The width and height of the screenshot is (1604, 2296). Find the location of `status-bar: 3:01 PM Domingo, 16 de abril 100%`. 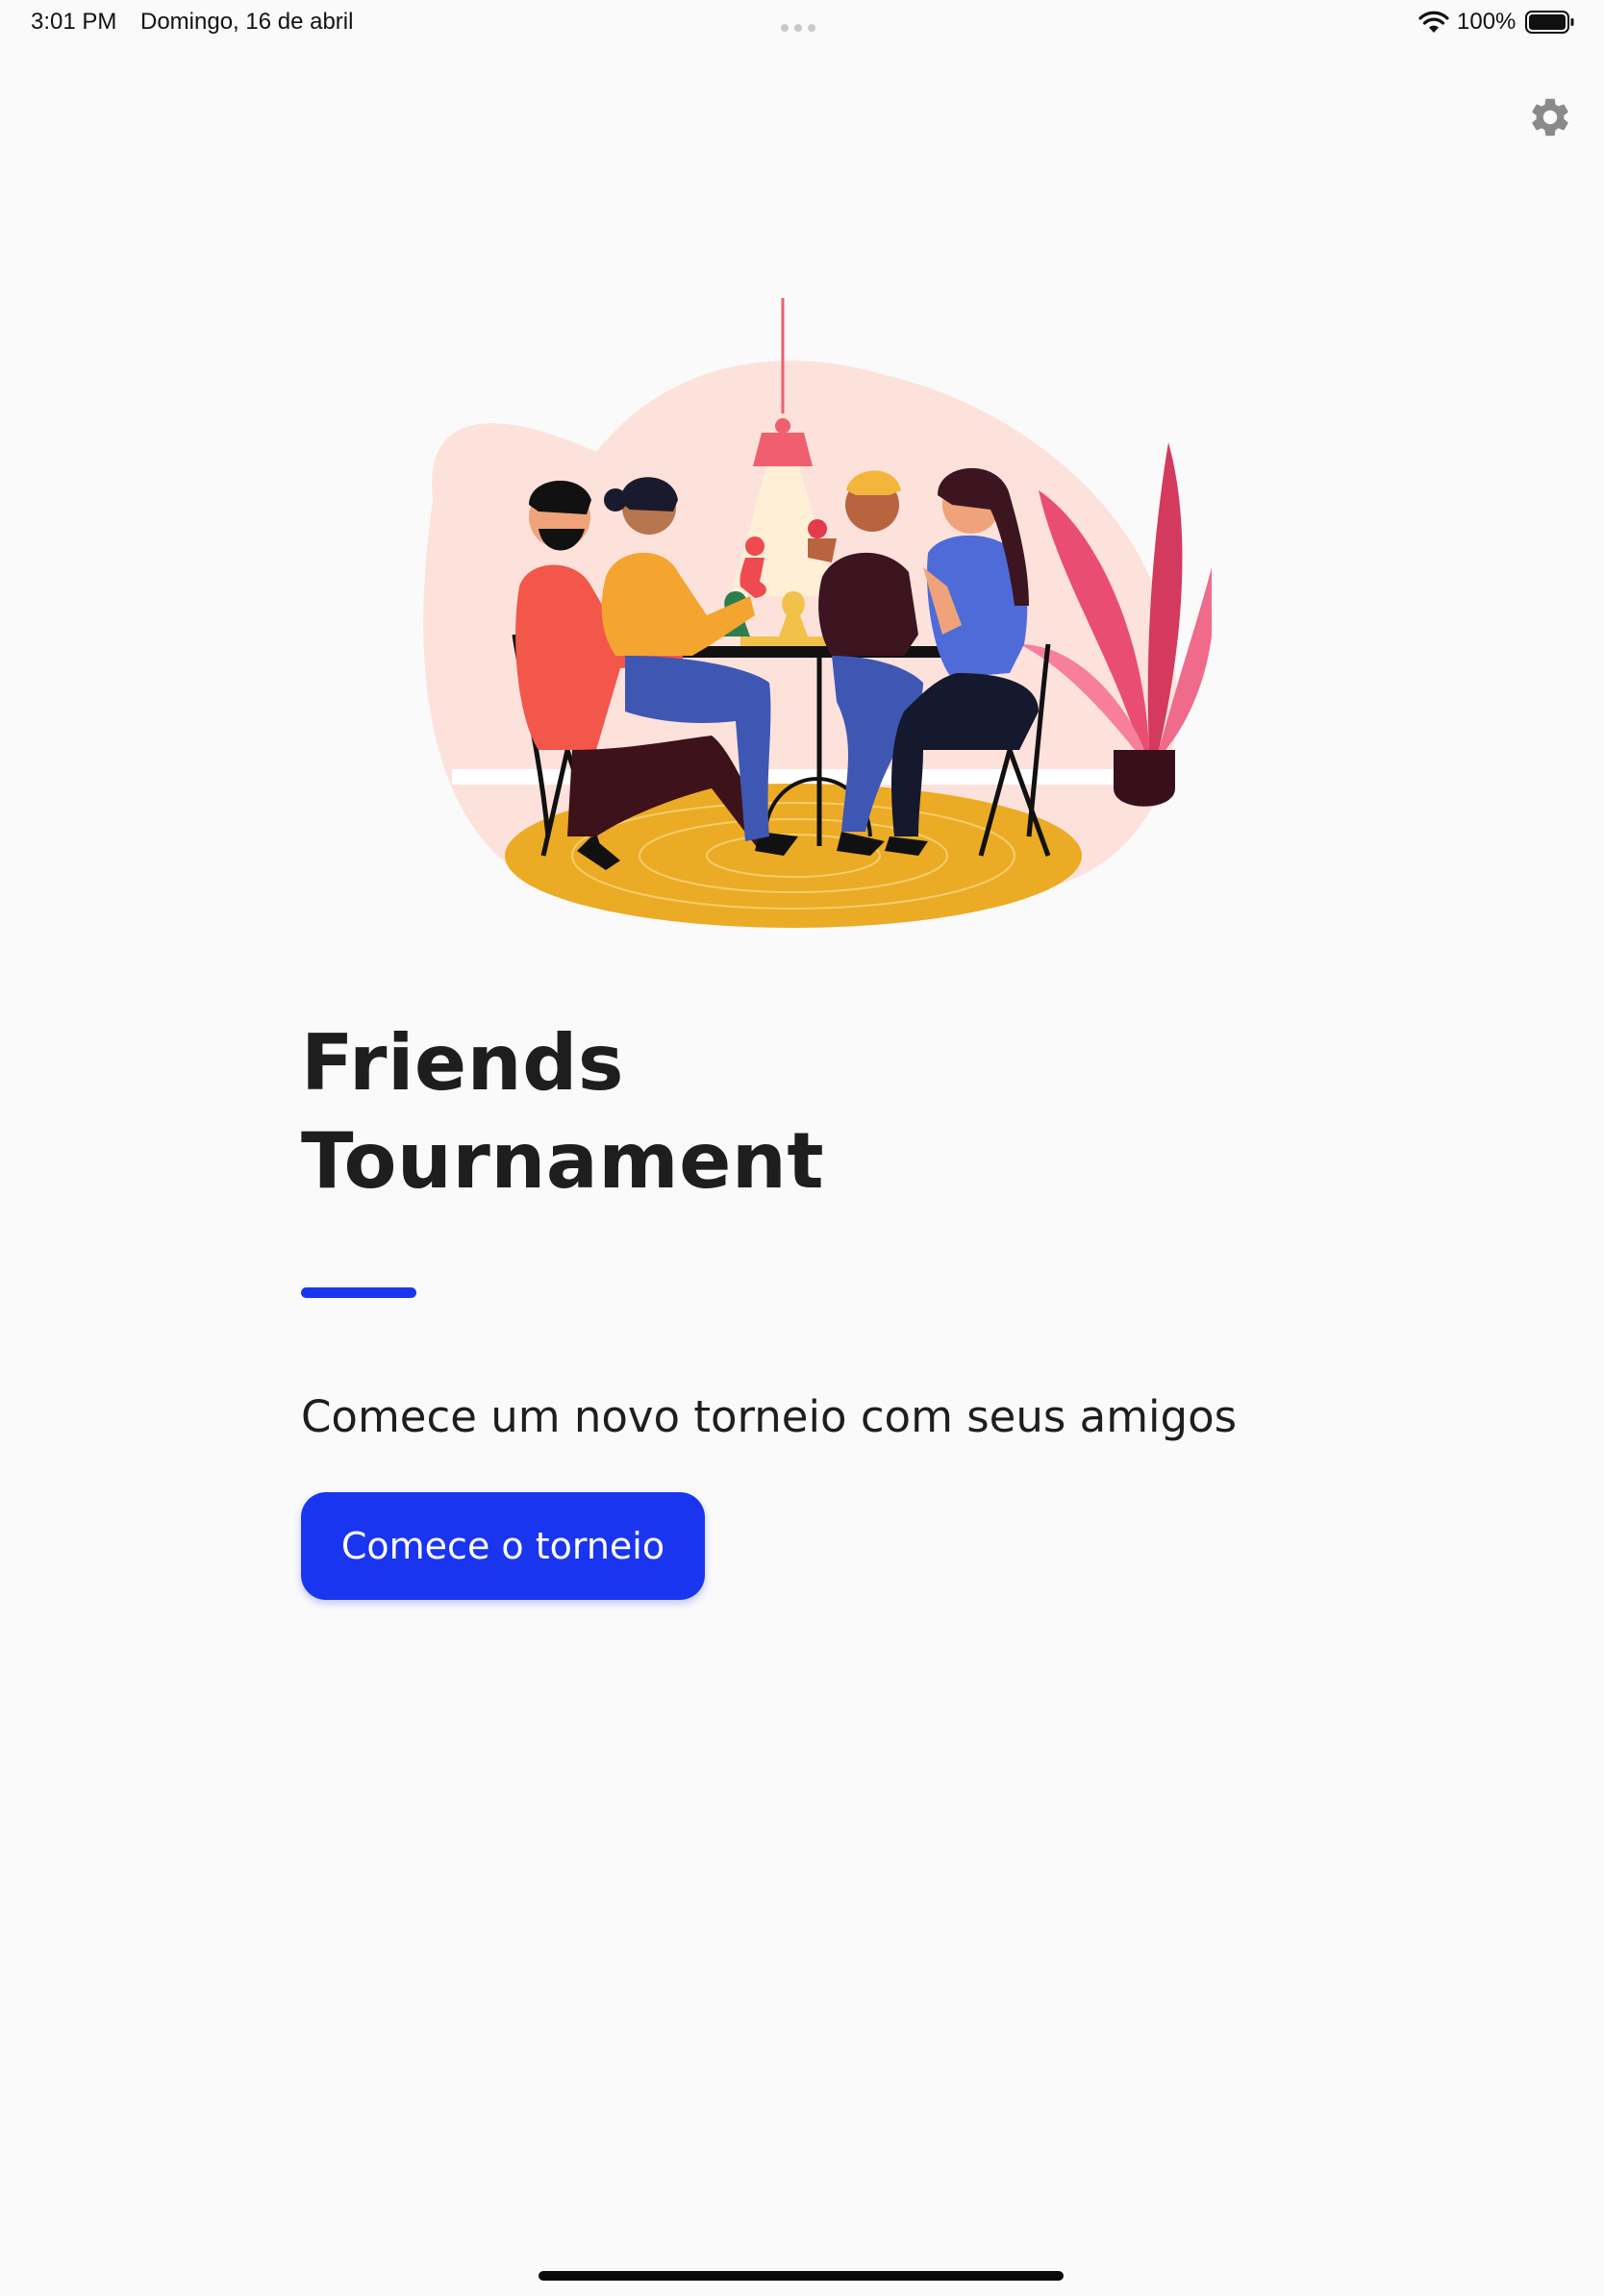

status-bar: 3:01 PM Domingo, 16 de abril 100% is located at coordinates (802, 23).